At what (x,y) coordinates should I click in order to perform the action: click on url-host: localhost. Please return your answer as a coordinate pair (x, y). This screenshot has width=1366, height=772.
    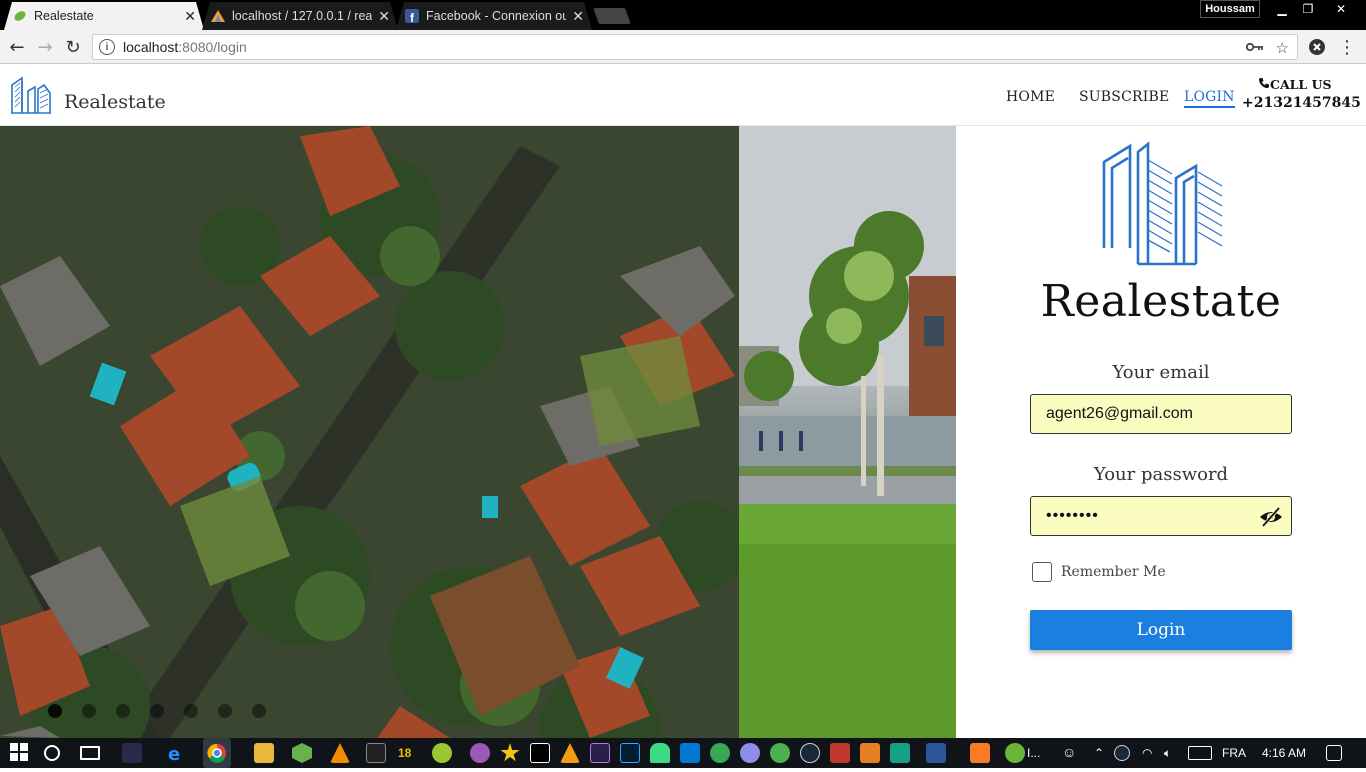
    Looking at the image, I should click on (151, 47).